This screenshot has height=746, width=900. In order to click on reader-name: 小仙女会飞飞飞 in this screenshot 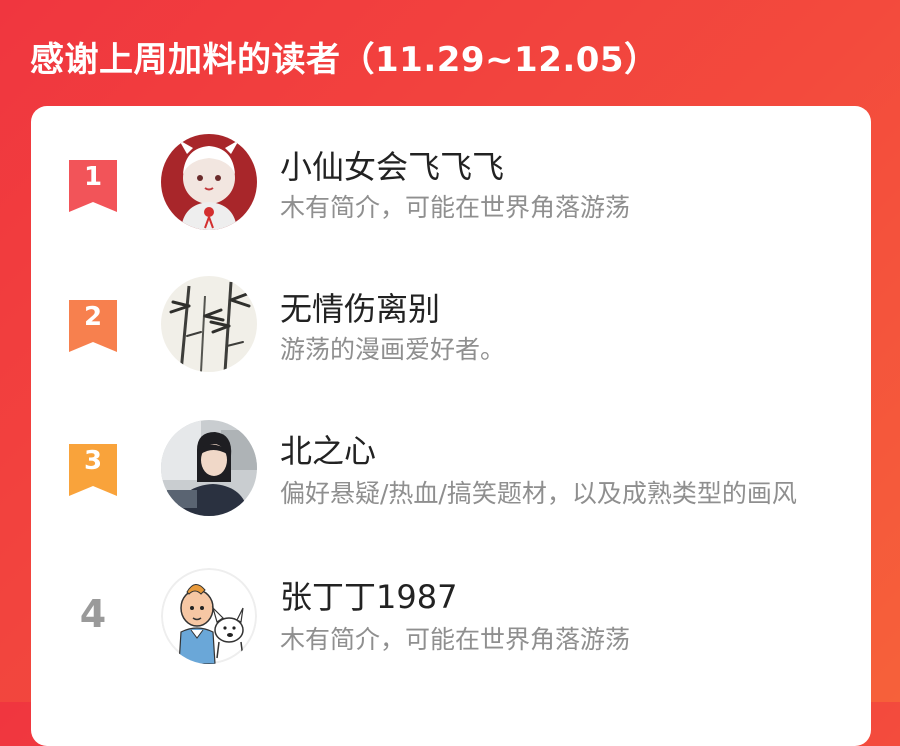, I will do `click(392, 167)`.